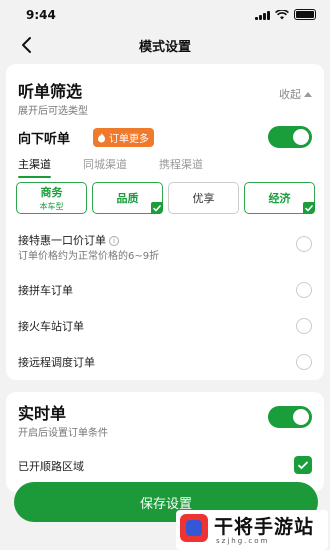 This screenshot has width=330, height=550. What do you see at coordinates (305, 14) in the screenshot?
I see `battery-icon` at bounding box center [305, 14].